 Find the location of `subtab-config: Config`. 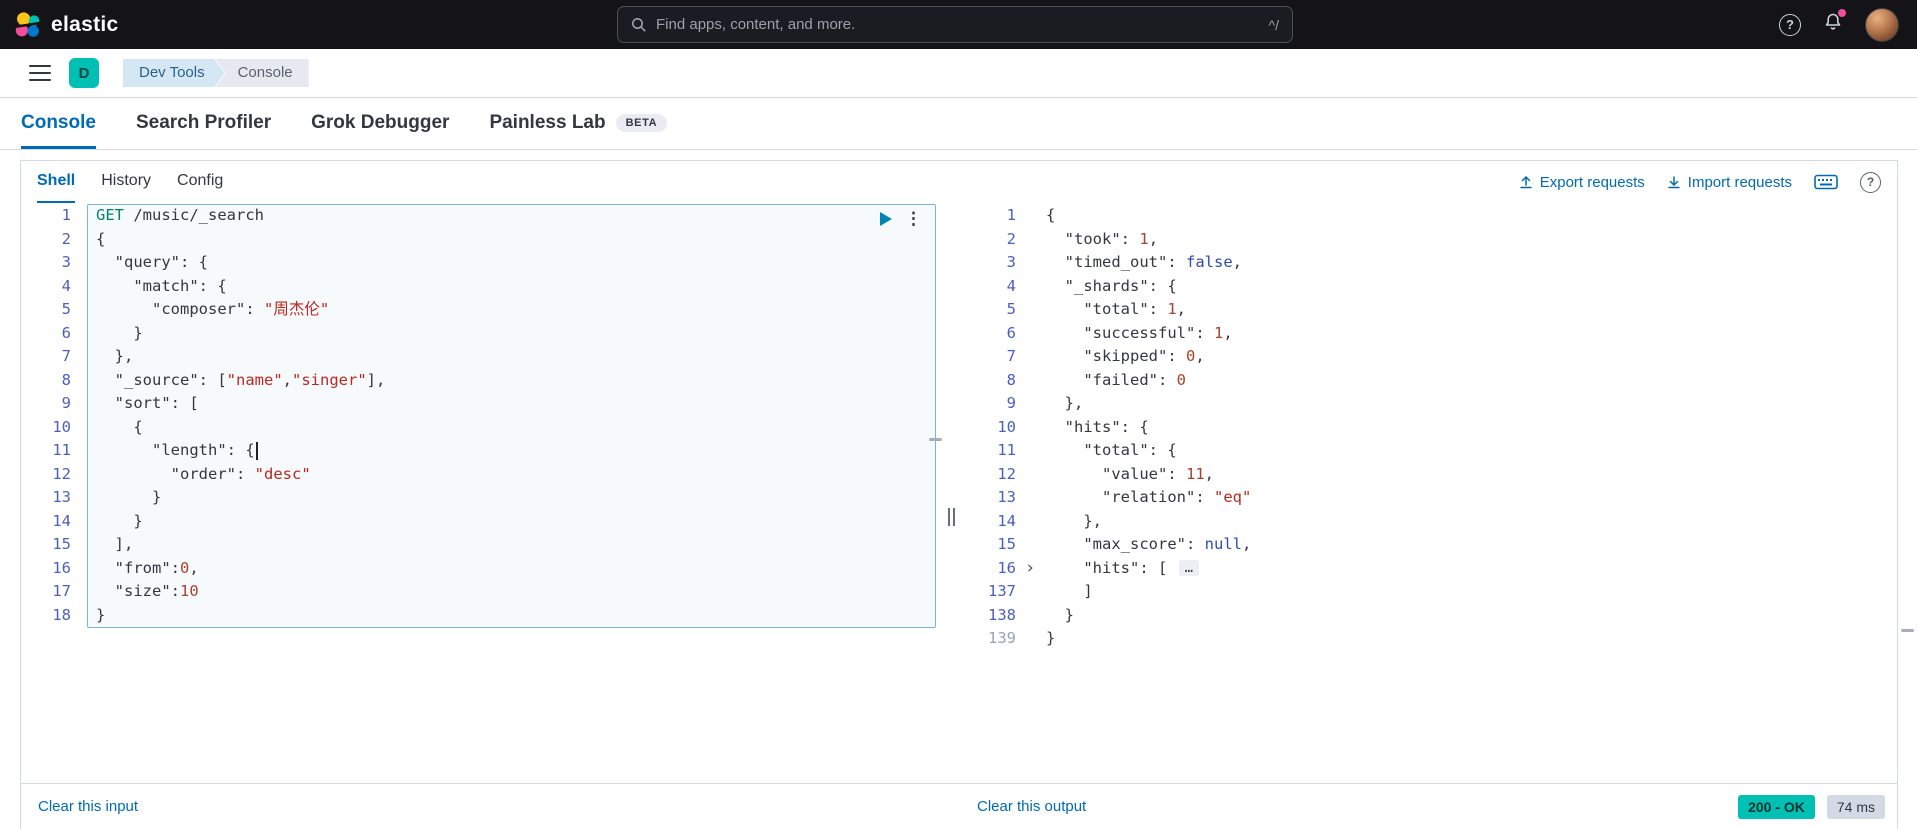

subtab-config: Config is located at coordinates (200, 182).